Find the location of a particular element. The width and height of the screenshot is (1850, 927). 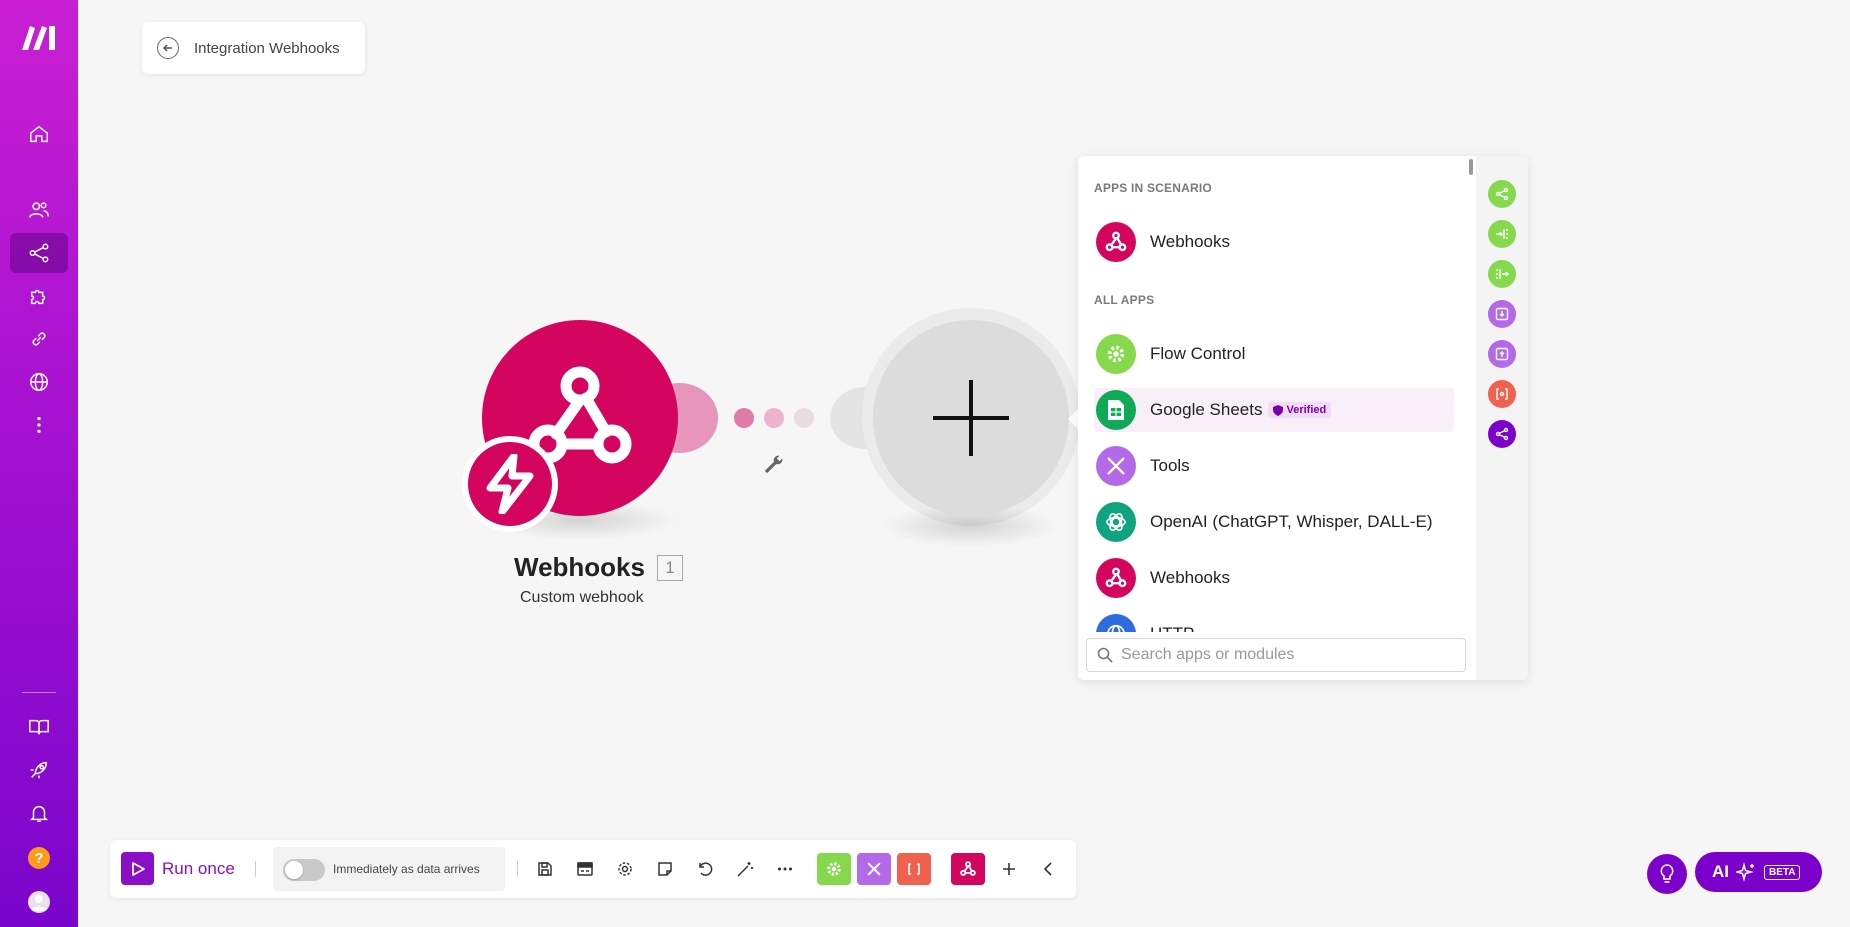

sidebar-item-home is located at coordinates (39, 134).